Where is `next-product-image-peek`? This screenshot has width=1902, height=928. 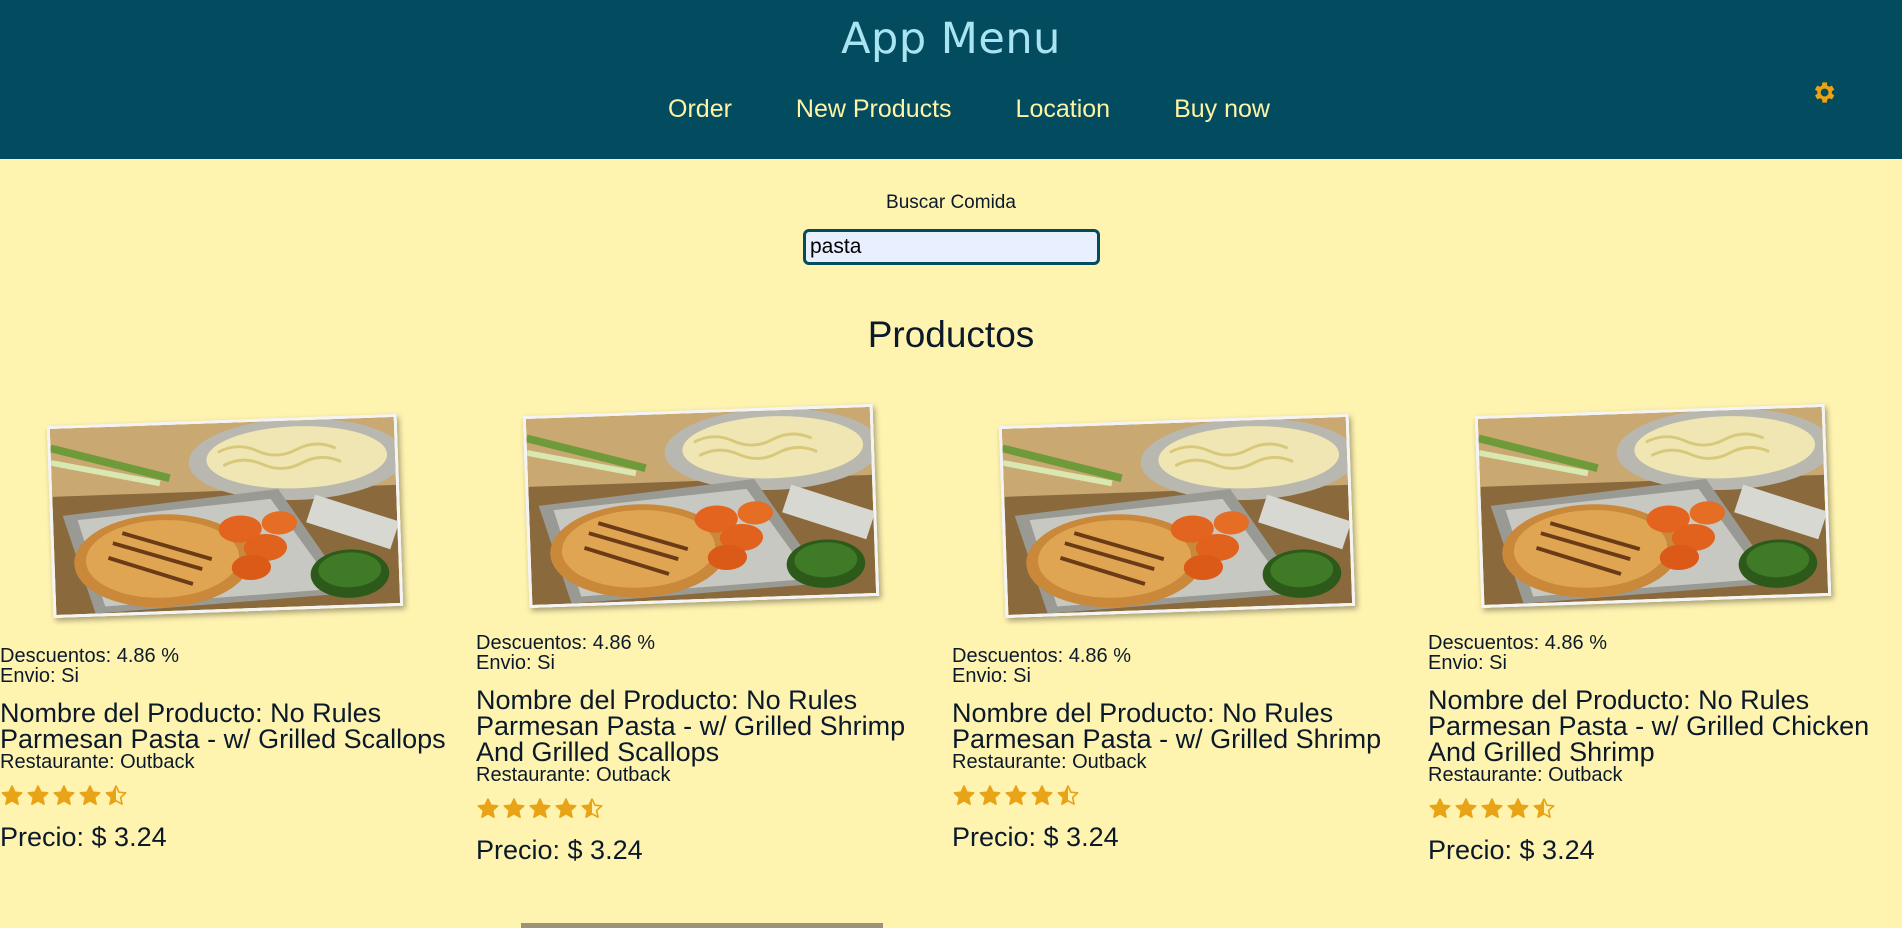
next-product-image-peek is located at coordinates (702, 925).